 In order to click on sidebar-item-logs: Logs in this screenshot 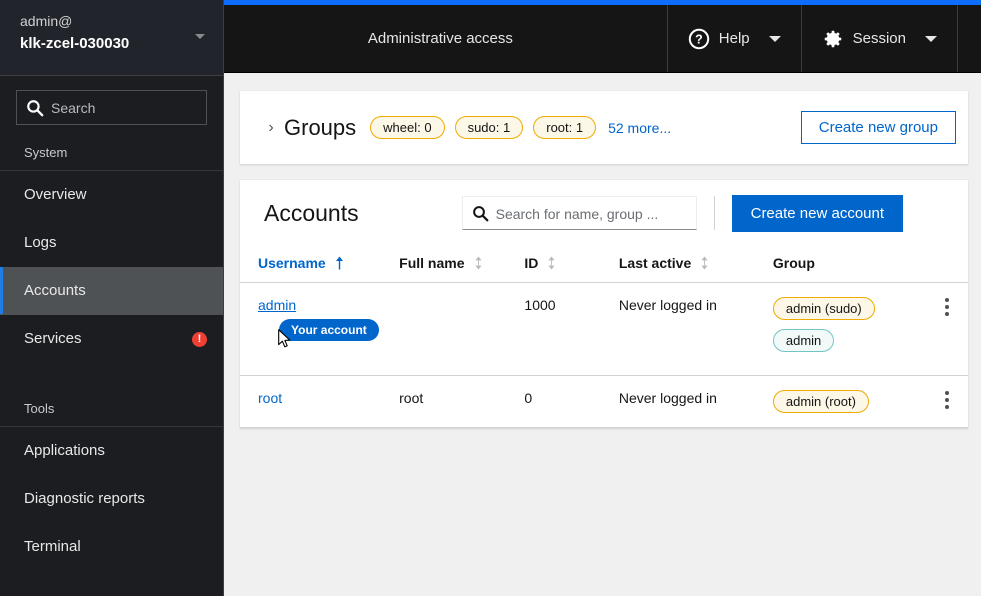, I will do `click(111, 243)`.